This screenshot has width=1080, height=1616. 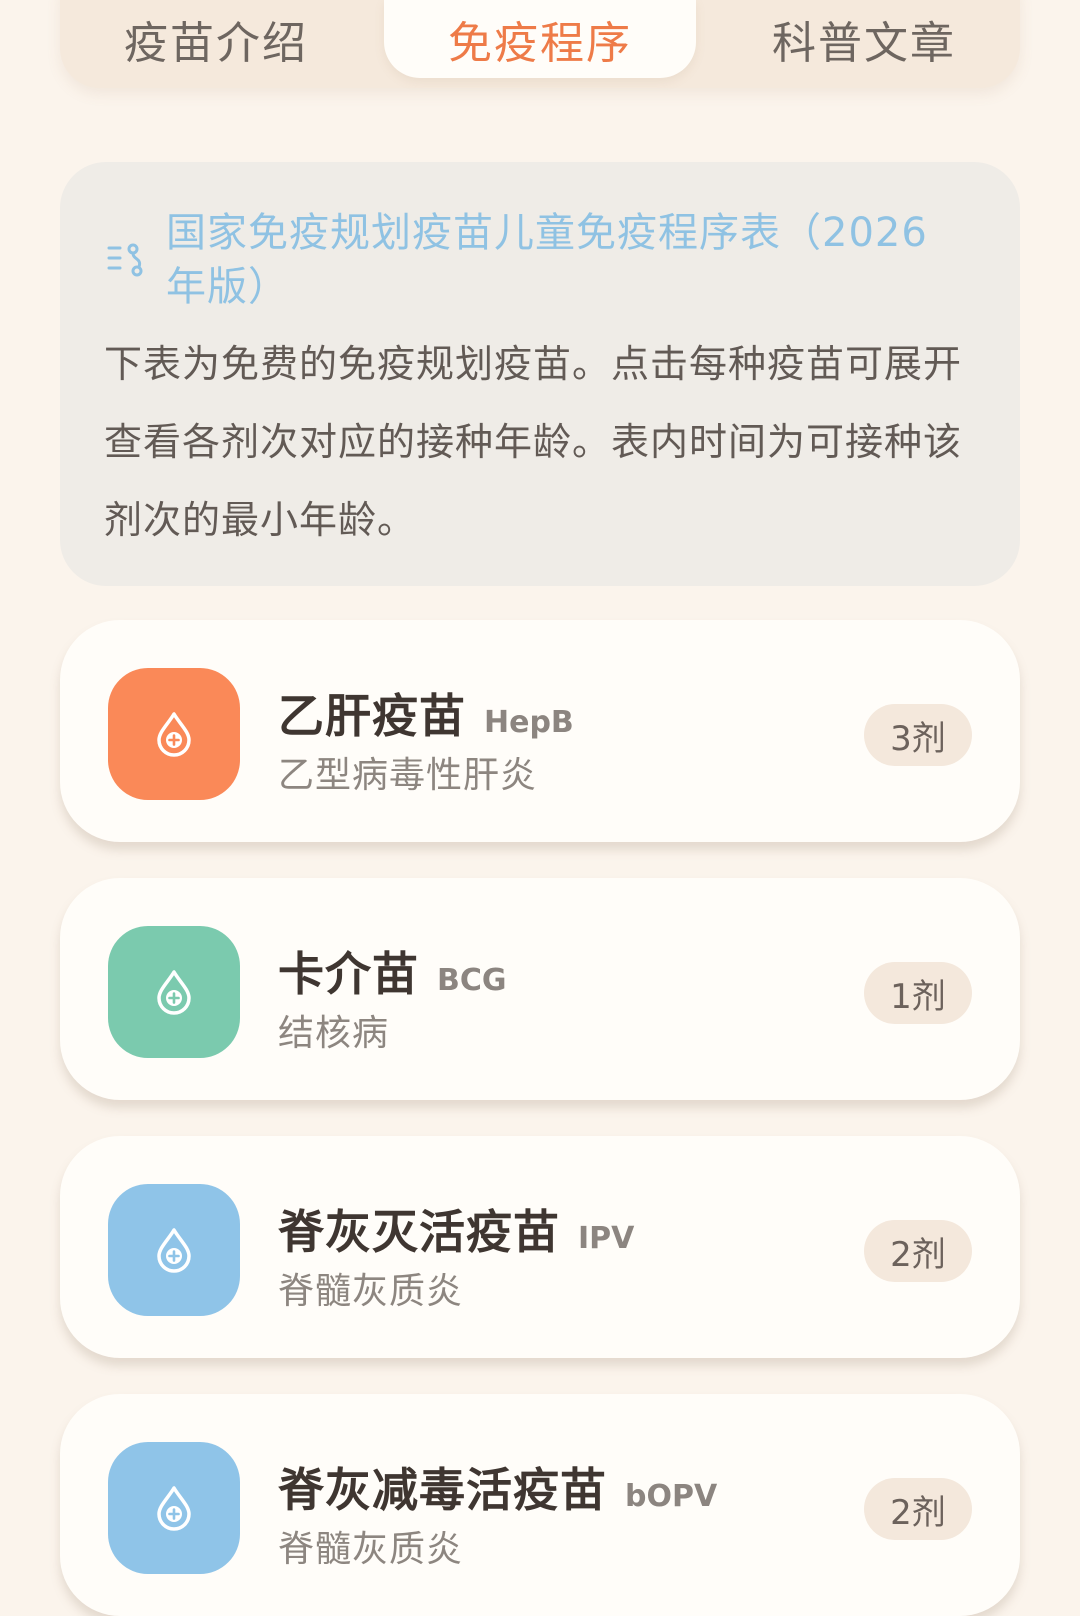 I want to click on vaccine-name-row: 卡介苗 BCG, so click(x=392, y=969).